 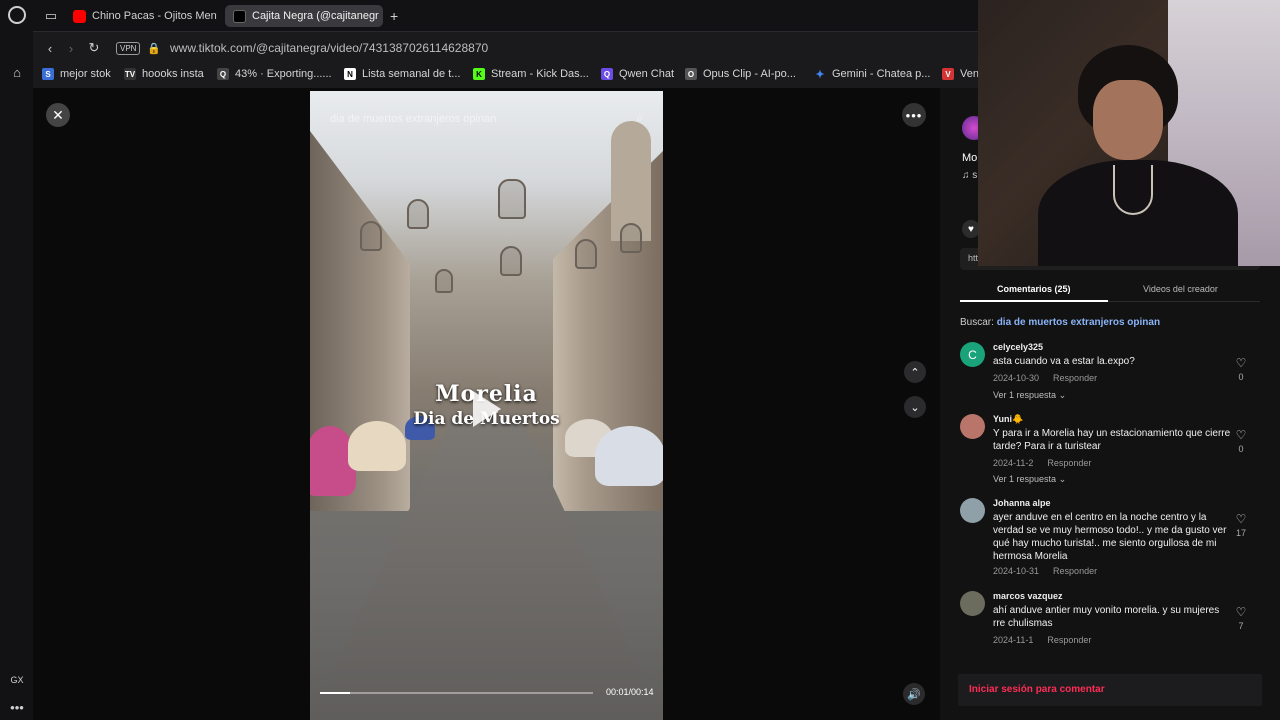 What do you see at coordinates (972, 354) in the screenshot?
I see `avatar: C` at bounding box center [972, 354].